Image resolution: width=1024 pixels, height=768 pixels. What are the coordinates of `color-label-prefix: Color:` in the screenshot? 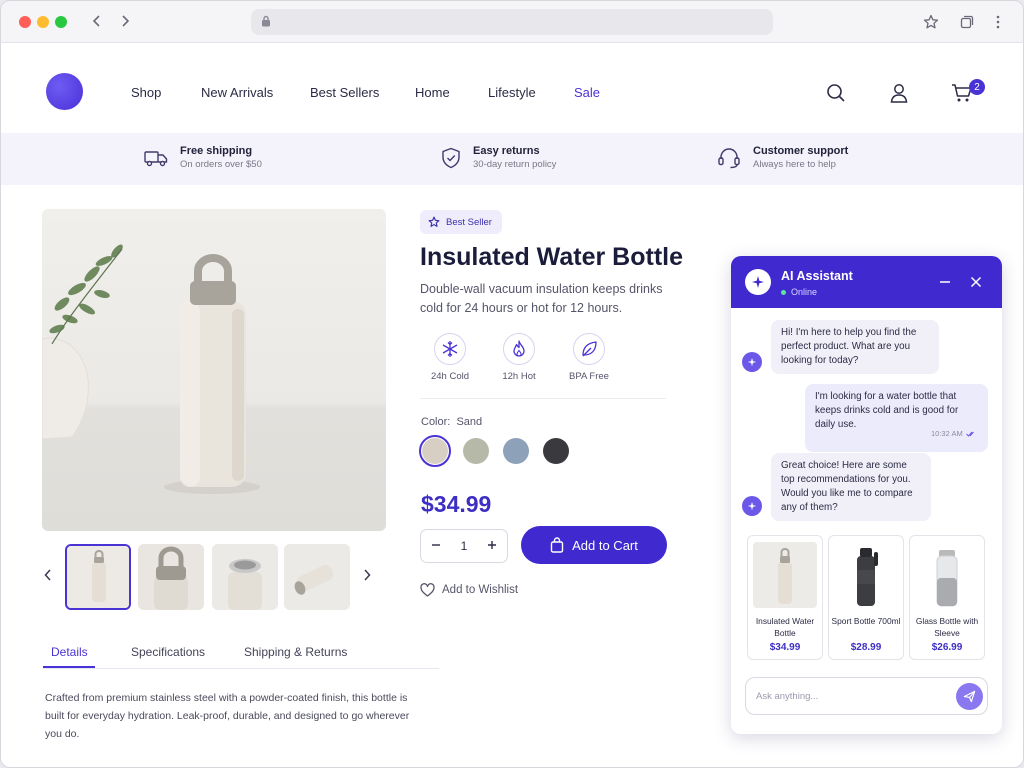 It's located at (436, 422).